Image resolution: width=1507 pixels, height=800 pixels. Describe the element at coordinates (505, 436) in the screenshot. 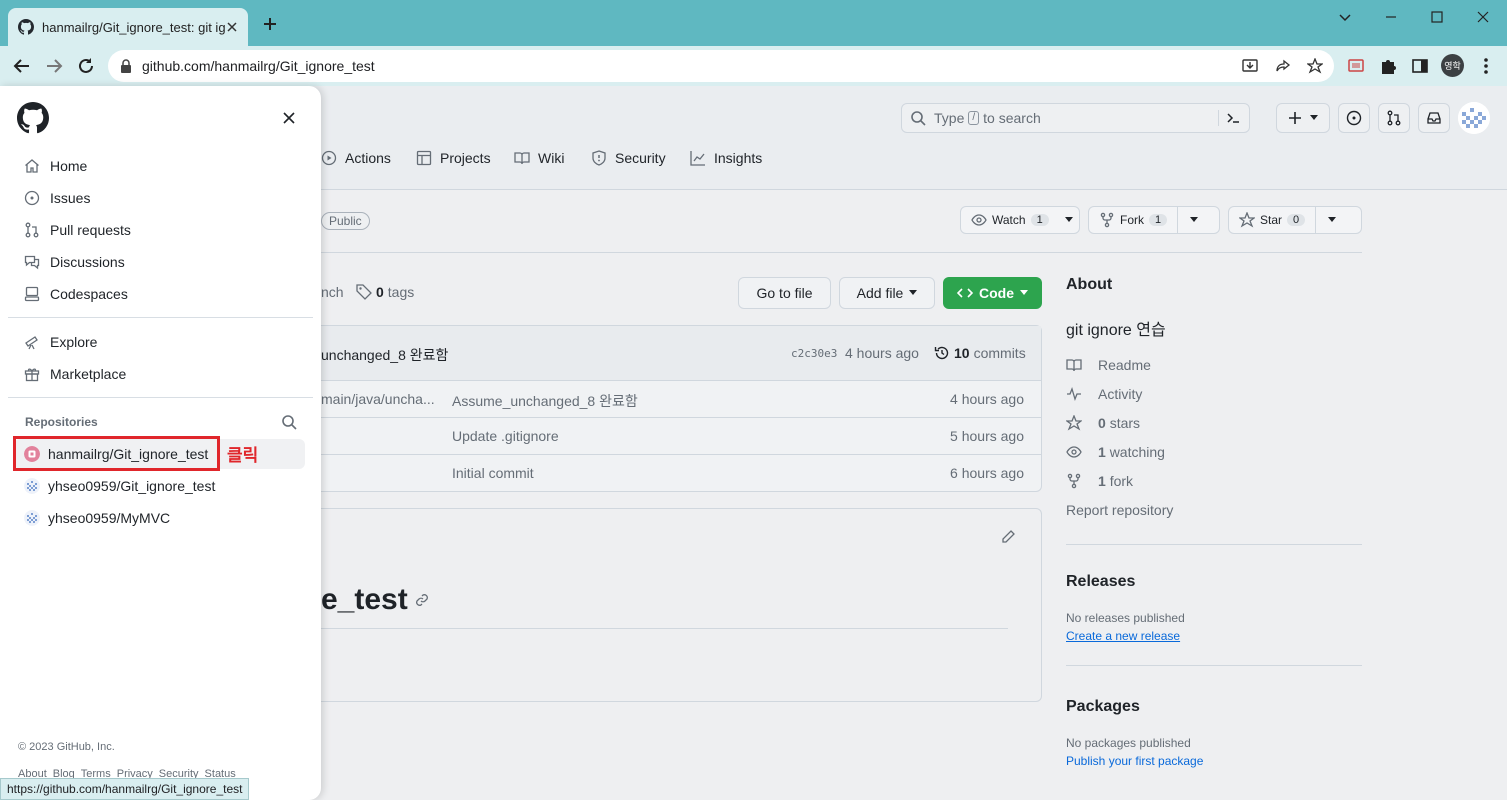

I see `file-commit-message: Update .gitignore` at that location.